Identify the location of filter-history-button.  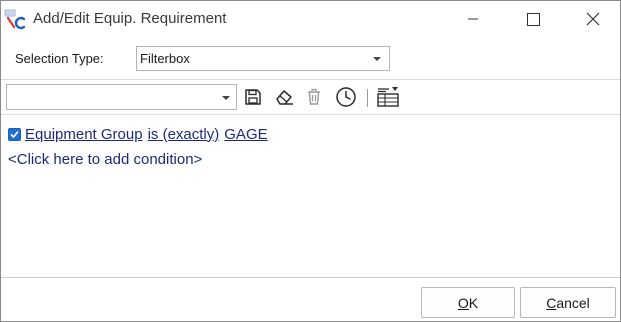
(346, 97).